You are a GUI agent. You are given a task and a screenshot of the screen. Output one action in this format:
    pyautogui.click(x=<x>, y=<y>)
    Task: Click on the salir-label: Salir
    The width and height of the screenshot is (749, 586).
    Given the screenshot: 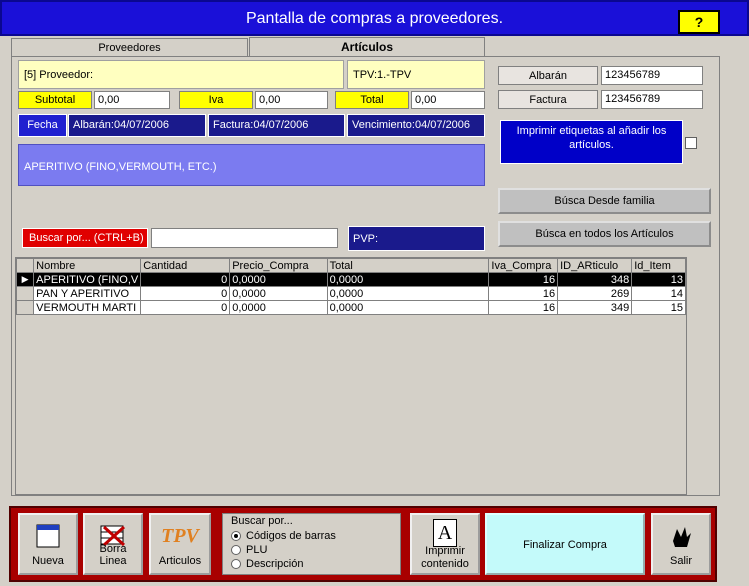 What is the action you would take?
    pyautogui.click(x=680, y=561)
    